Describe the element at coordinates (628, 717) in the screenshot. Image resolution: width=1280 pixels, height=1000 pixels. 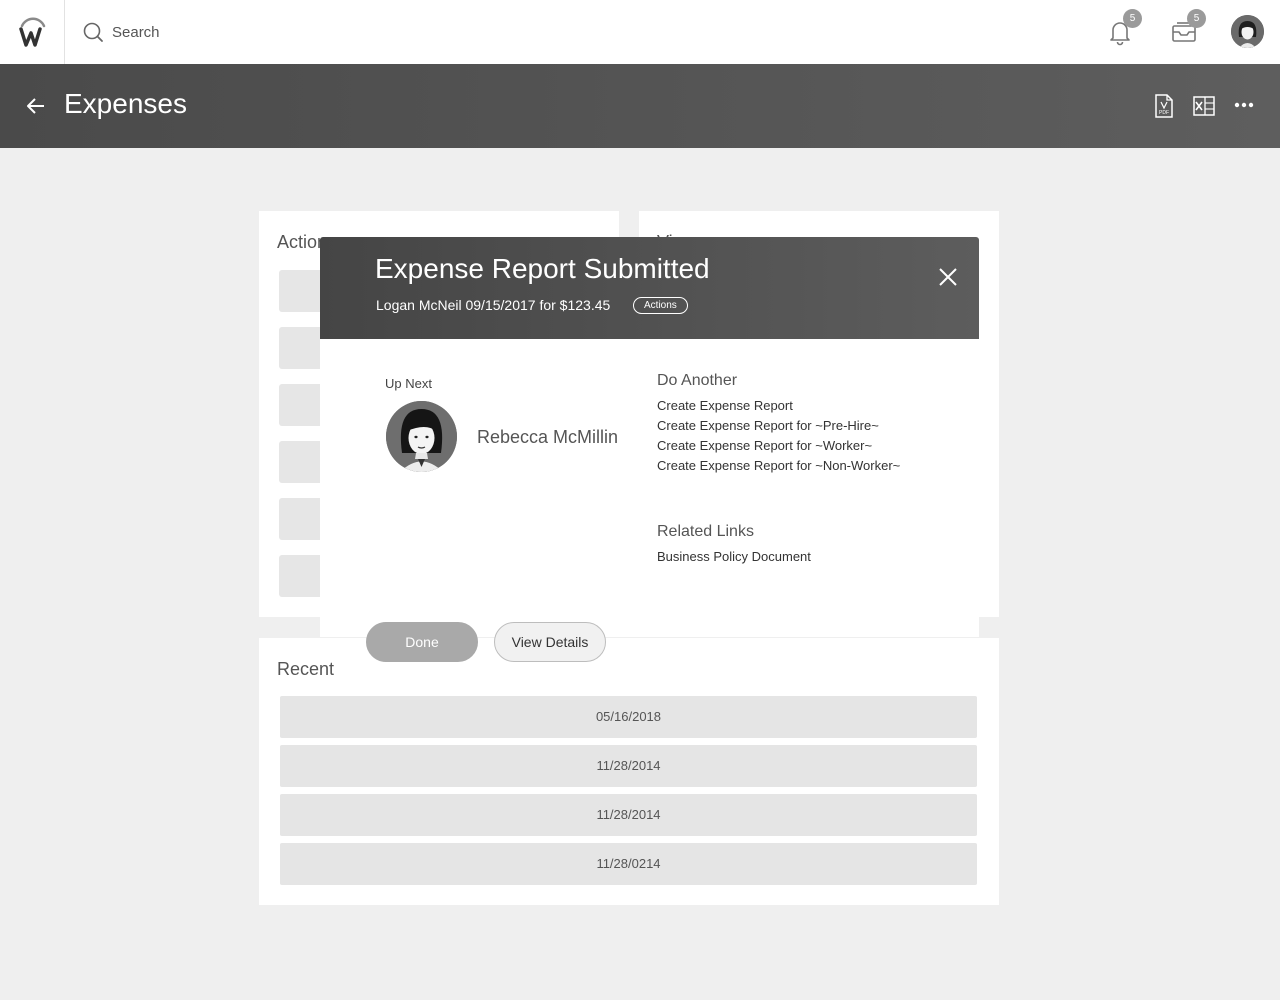
I see `recent-row: 05/16/2018` at that location.